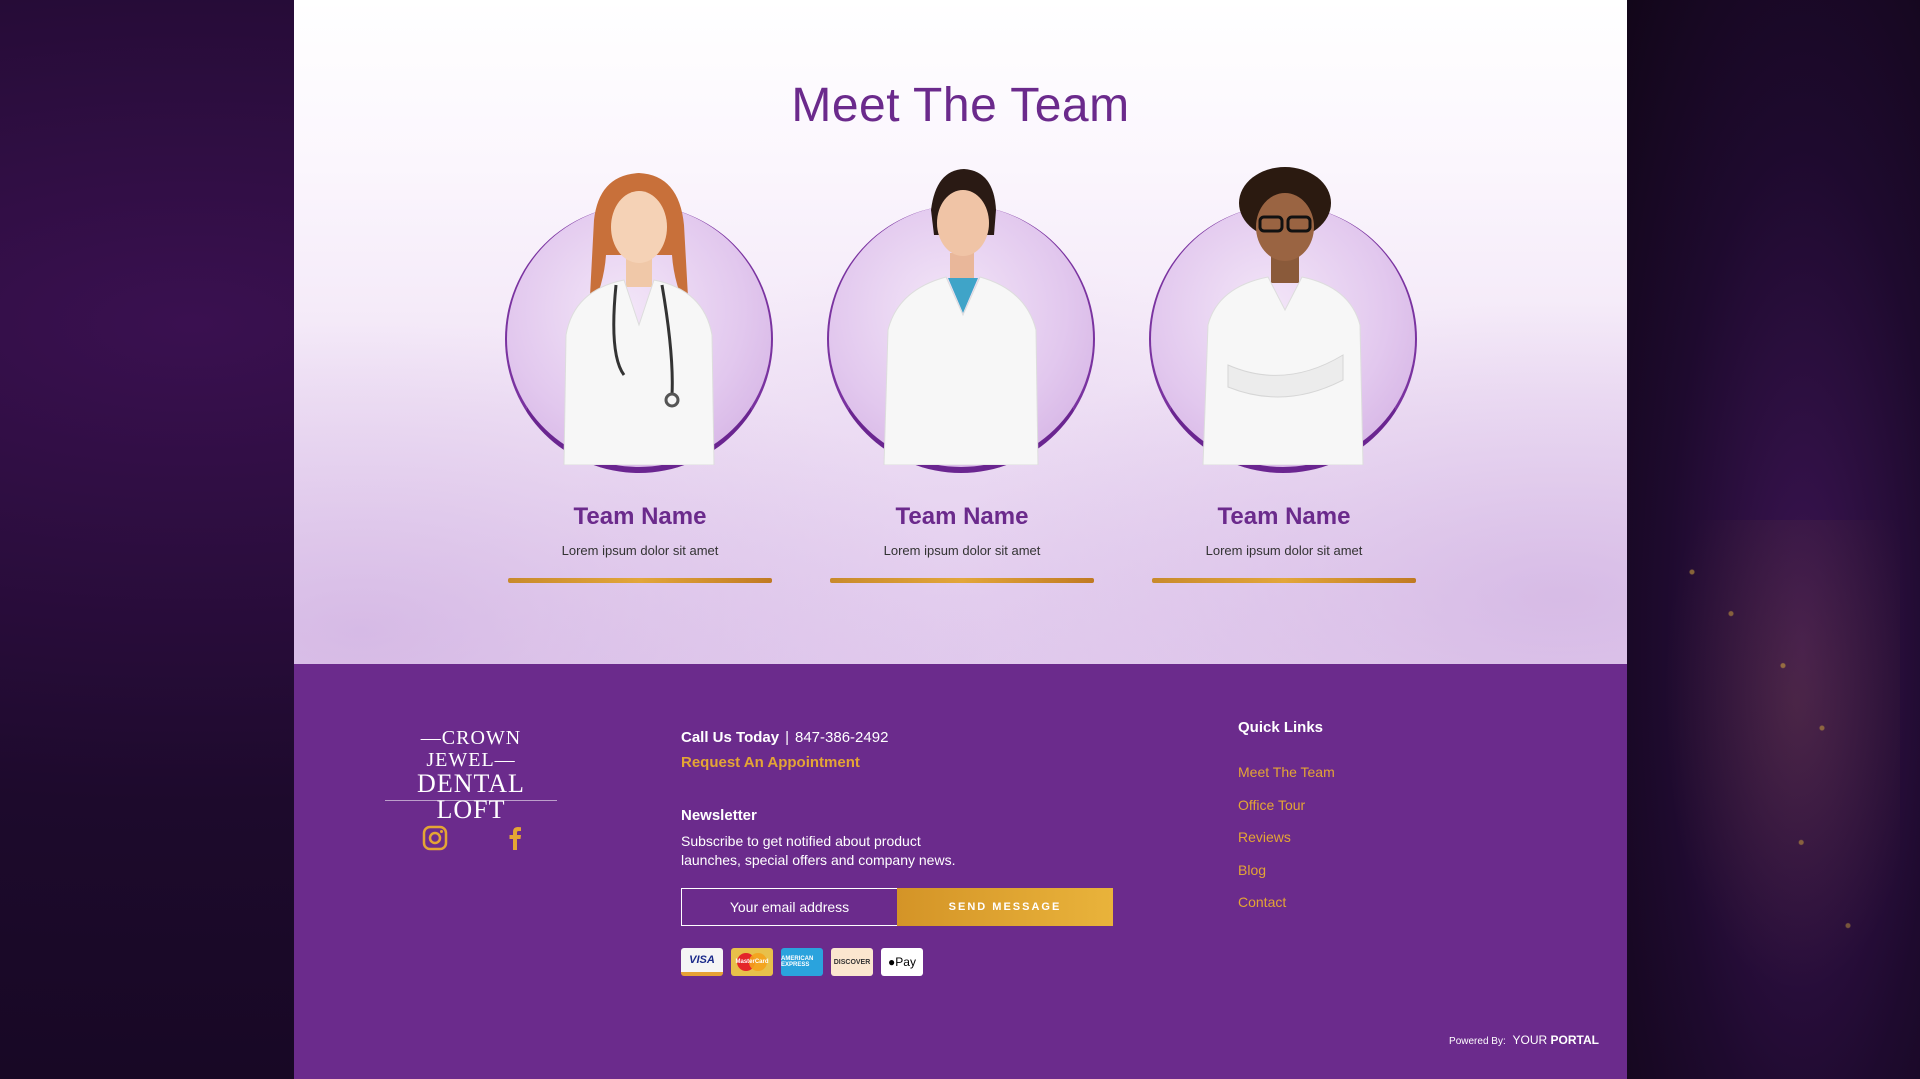  Describe the element at coordinates (841, 737) in the screenshot. I see `phone-number: 847-386-2492` at that location.